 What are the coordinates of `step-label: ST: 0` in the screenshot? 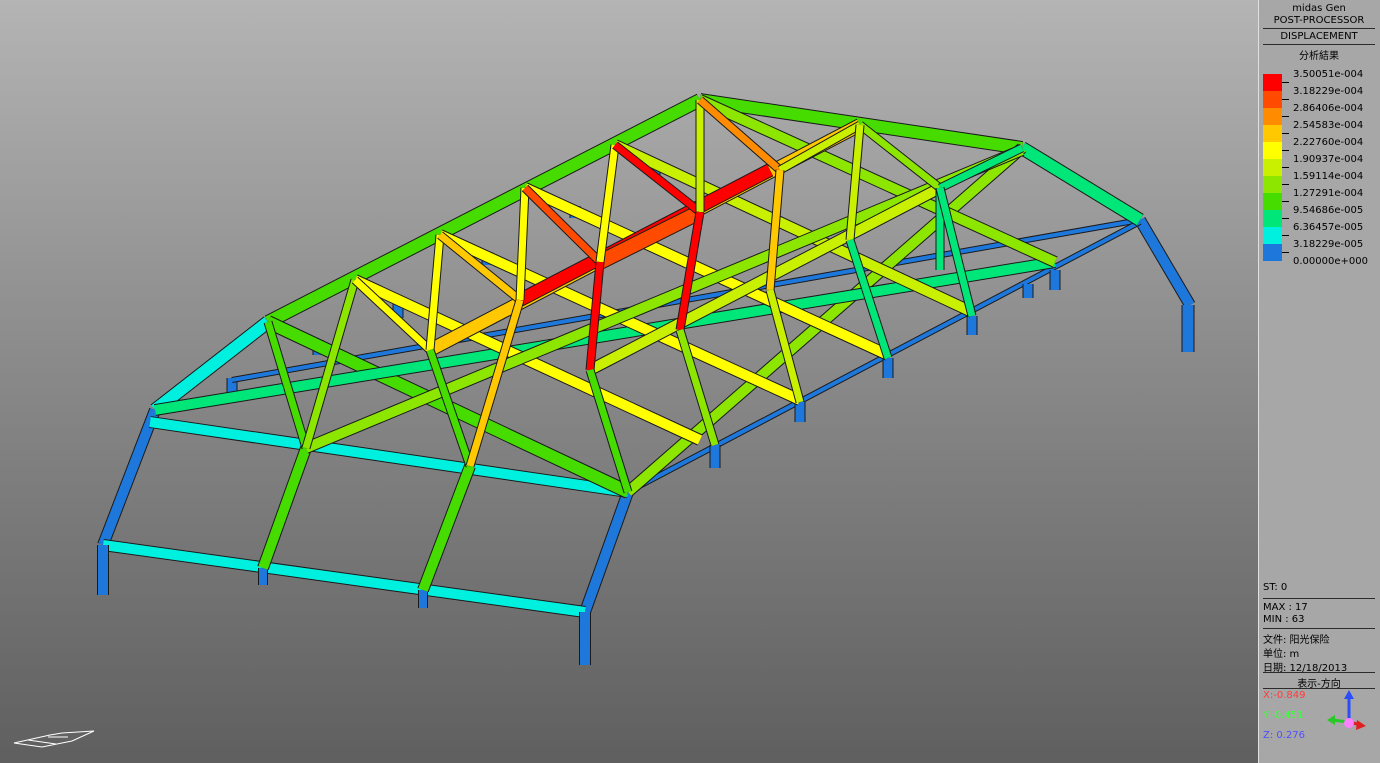 It's located at (1275, 587).